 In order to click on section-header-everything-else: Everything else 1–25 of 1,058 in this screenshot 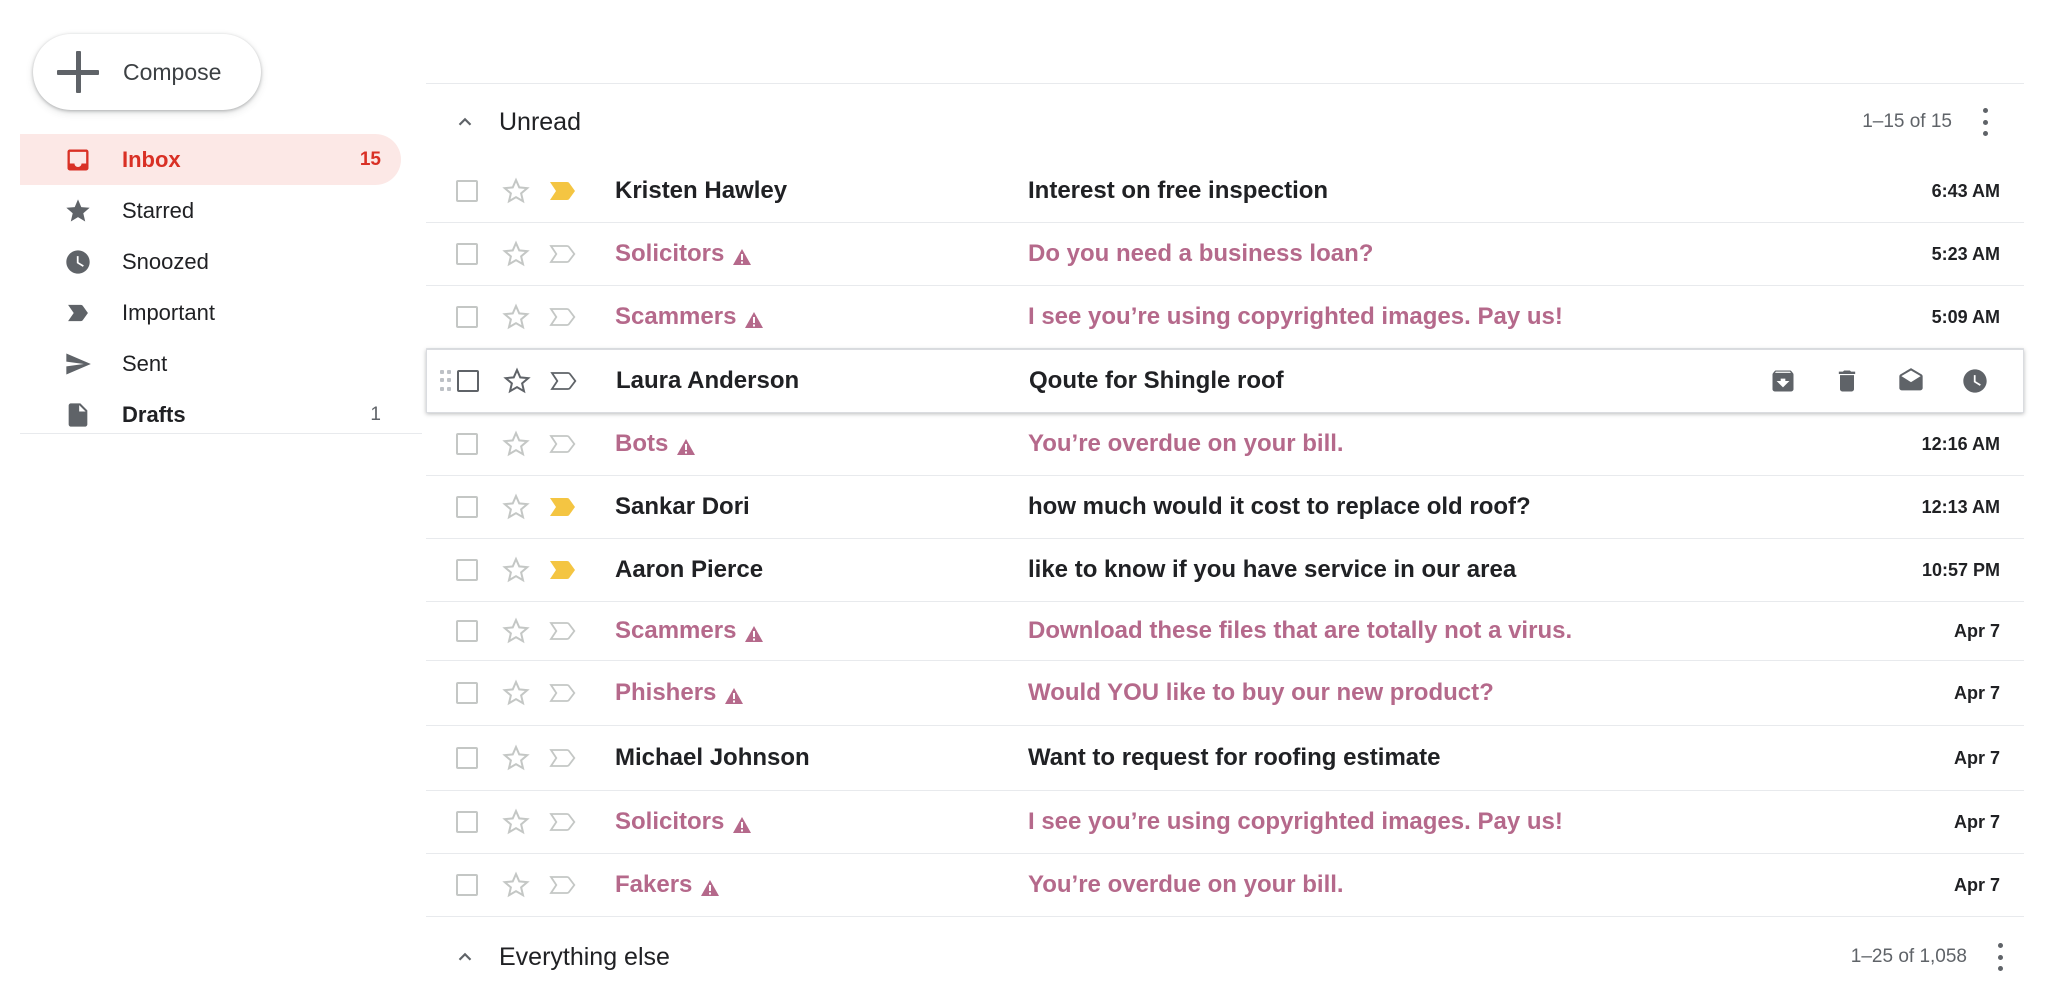, I will do `click(1225, 957)`.